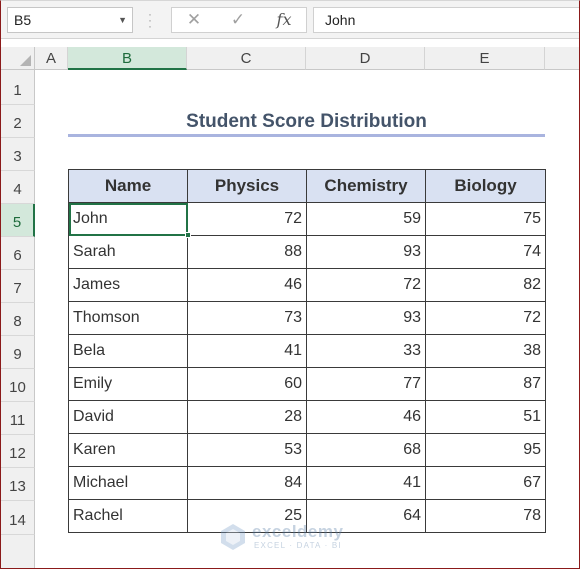 Image resolution: width=580 pixels, height=569 pixels. I want to click on name-cell: David, so click(128, 417).